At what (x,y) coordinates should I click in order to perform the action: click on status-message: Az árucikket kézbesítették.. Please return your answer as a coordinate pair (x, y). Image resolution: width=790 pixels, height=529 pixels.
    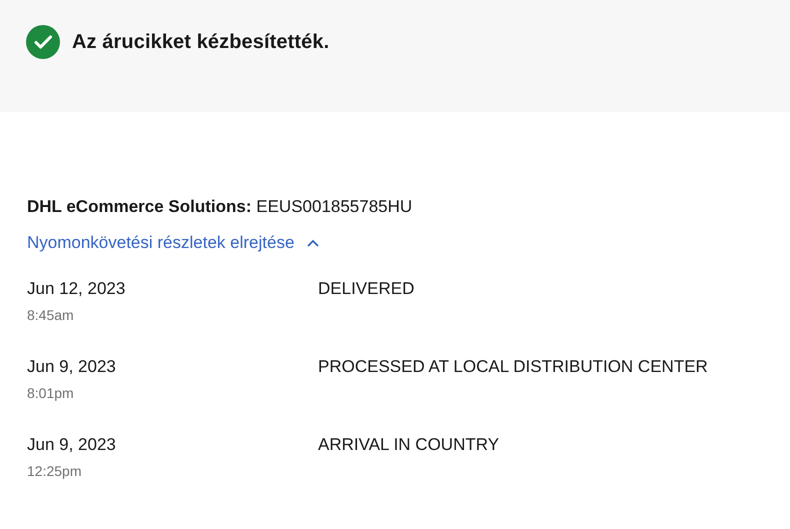
    Looking at the image, I should click on (201, 42).